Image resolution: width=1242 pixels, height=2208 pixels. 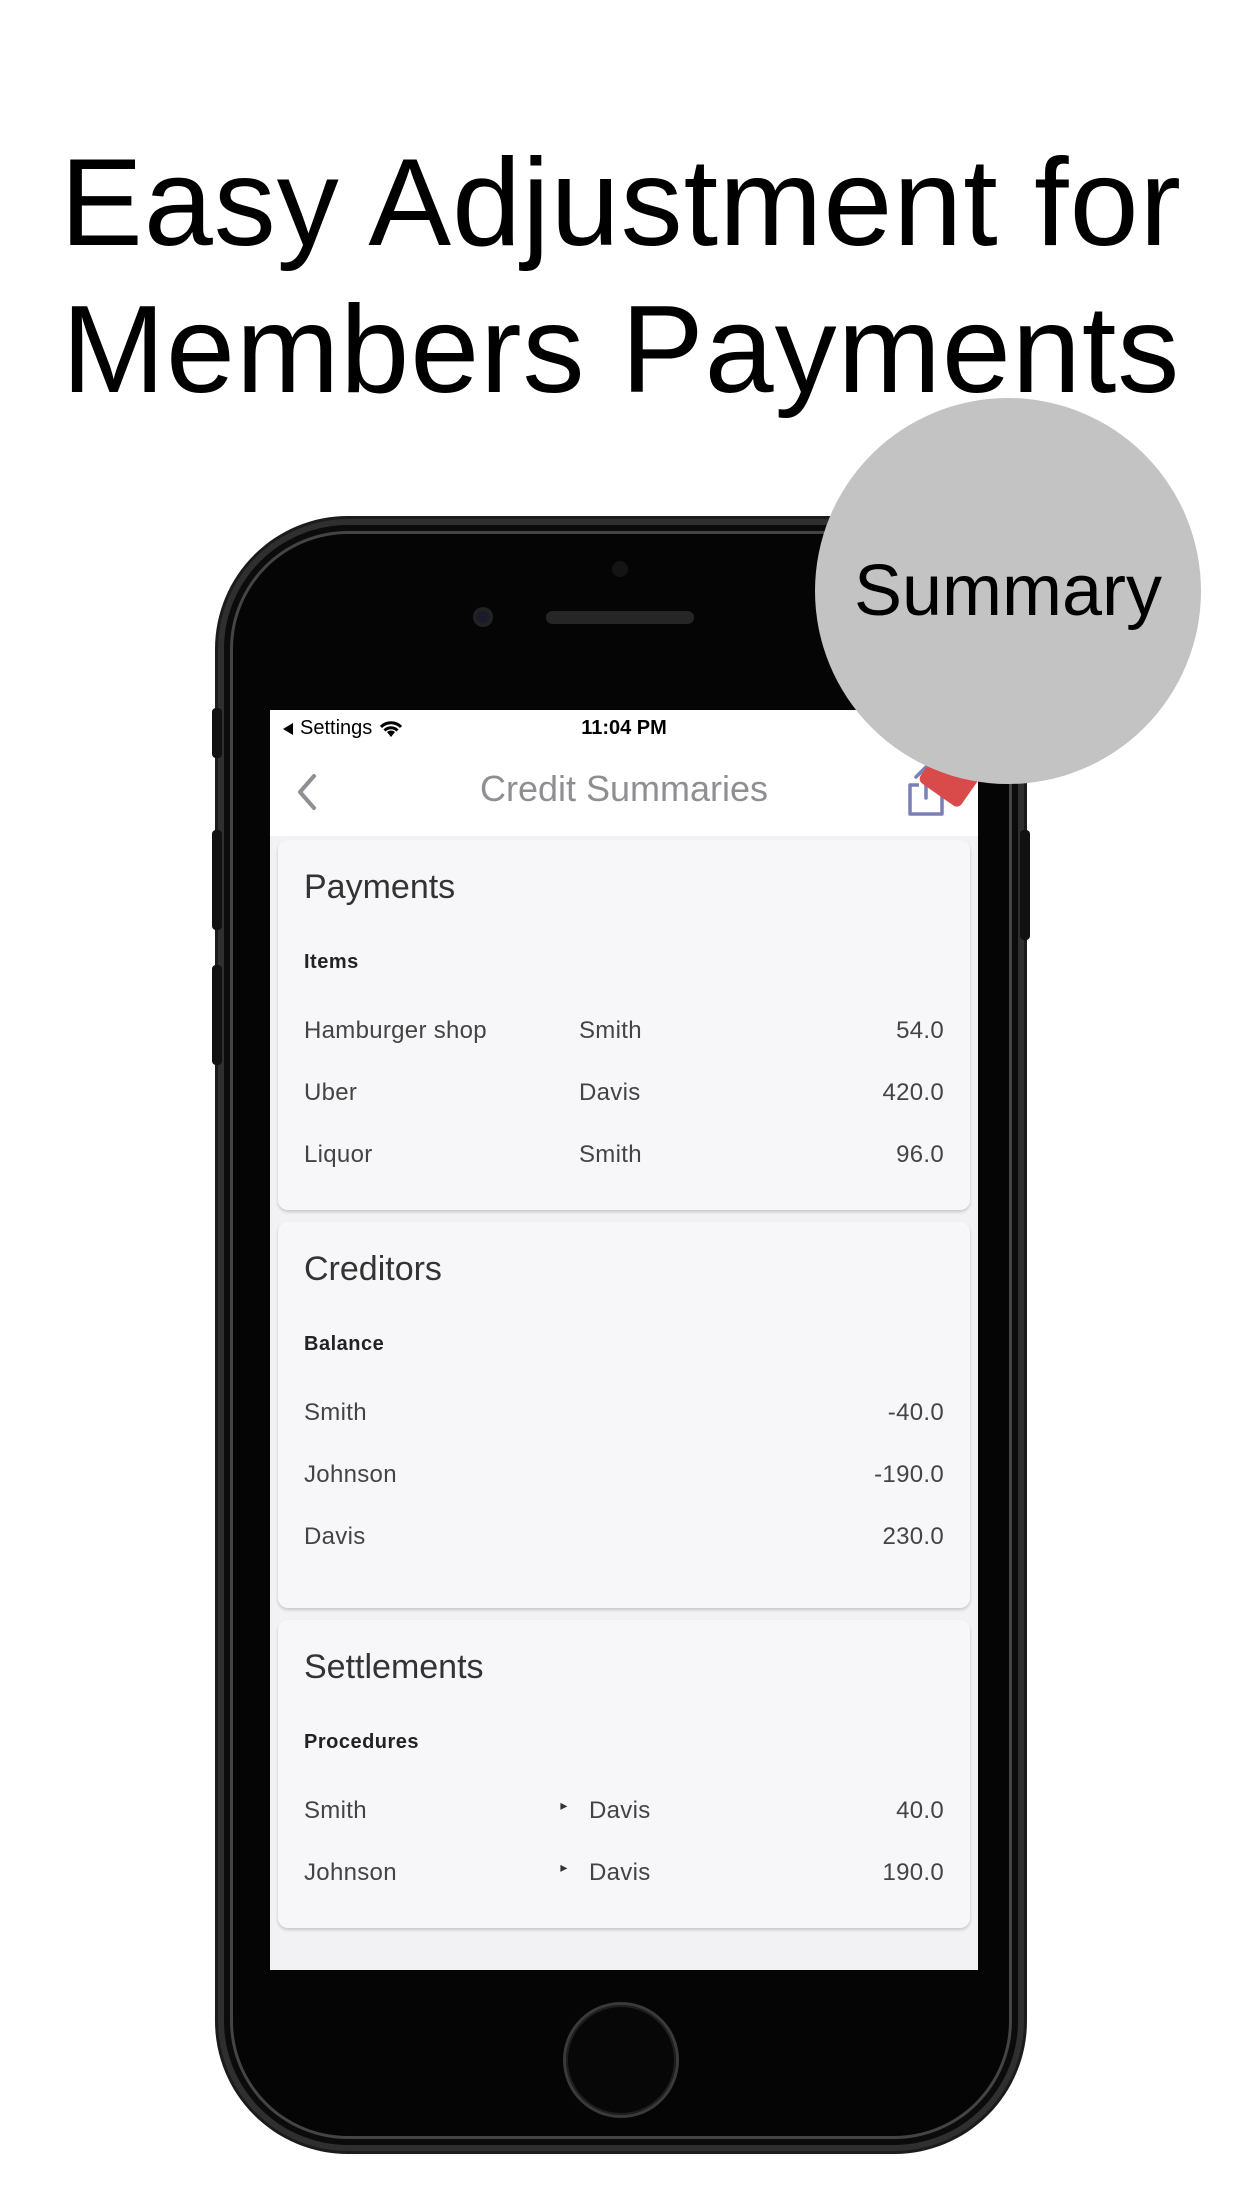 I want to click on payment-row: Uber Davis 420.0, so click(x=624, y=1093).